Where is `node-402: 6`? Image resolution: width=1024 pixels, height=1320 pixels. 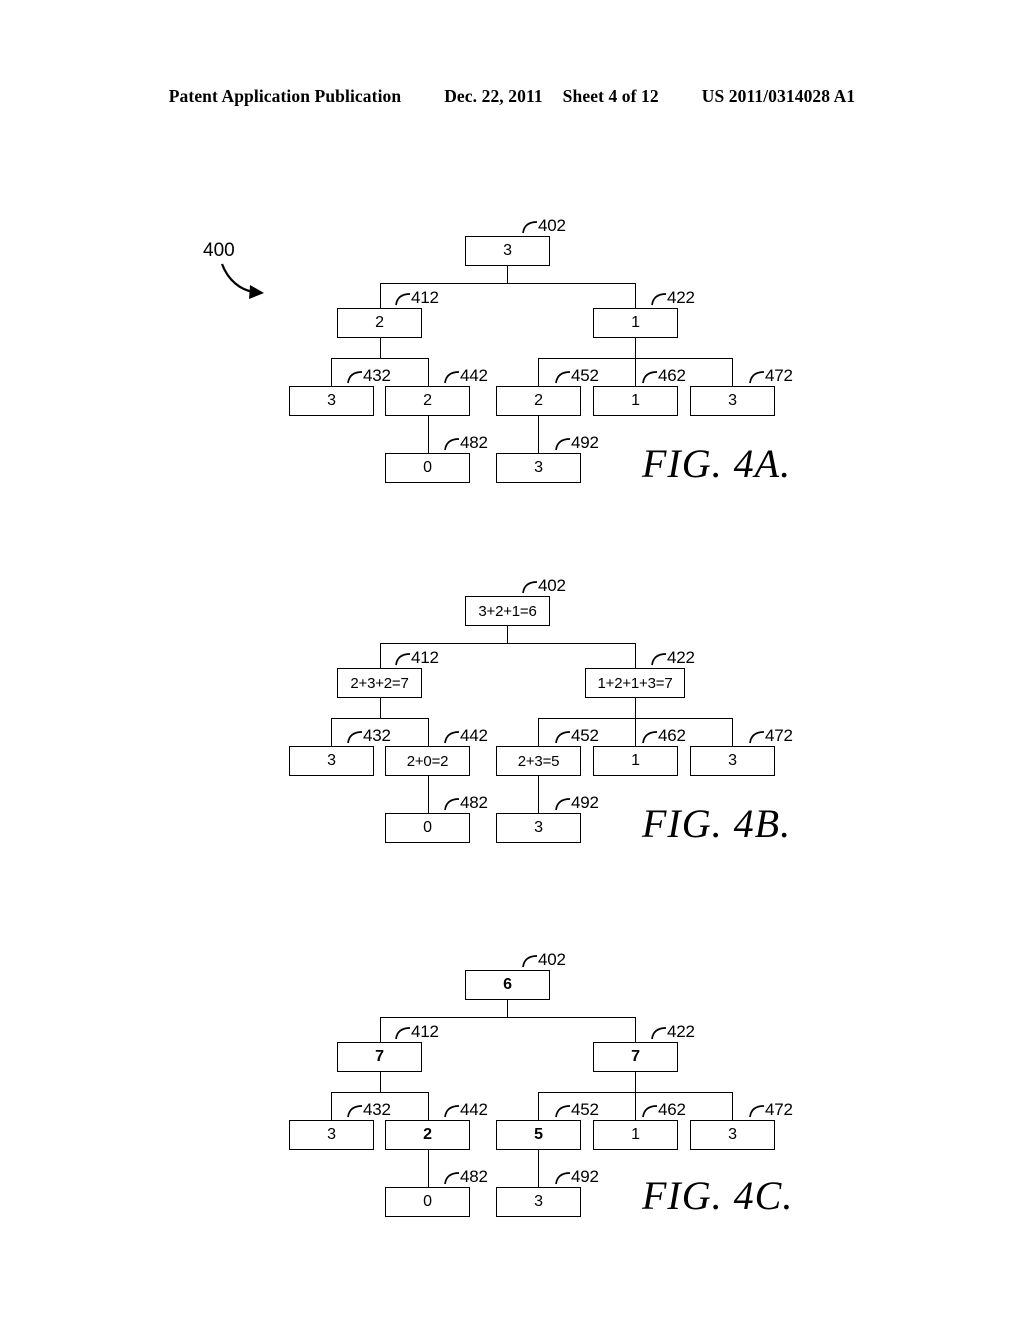 node-402: 6 is located at coordinates (507, 985).